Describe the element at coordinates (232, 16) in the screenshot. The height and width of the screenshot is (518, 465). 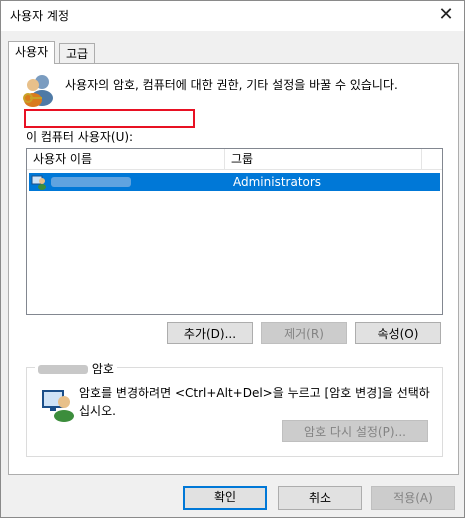
I see `title-bar: 사용자 계정 ✕` at that location.